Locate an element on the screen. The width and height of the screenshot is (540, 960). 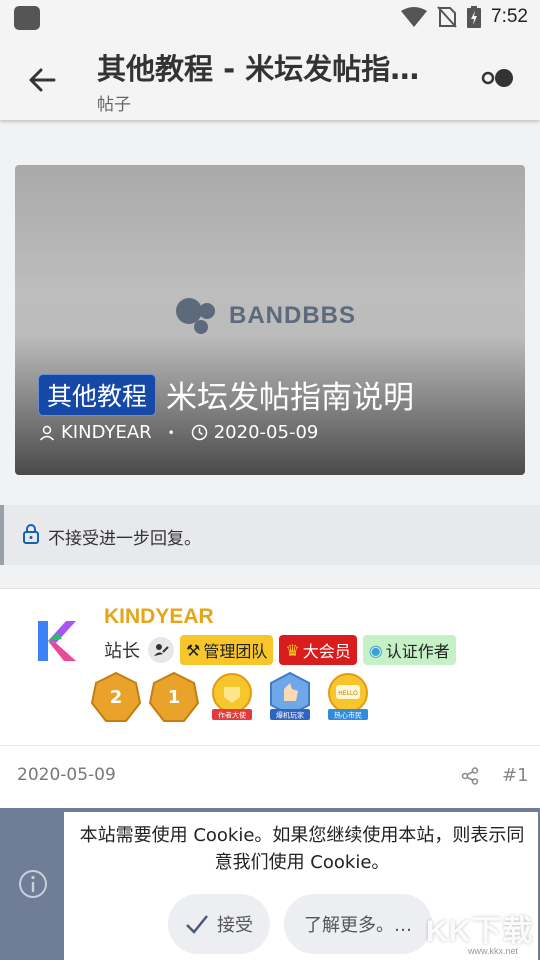
tag-vip: ♛ 大会员 is located at coordinates (318, 650).